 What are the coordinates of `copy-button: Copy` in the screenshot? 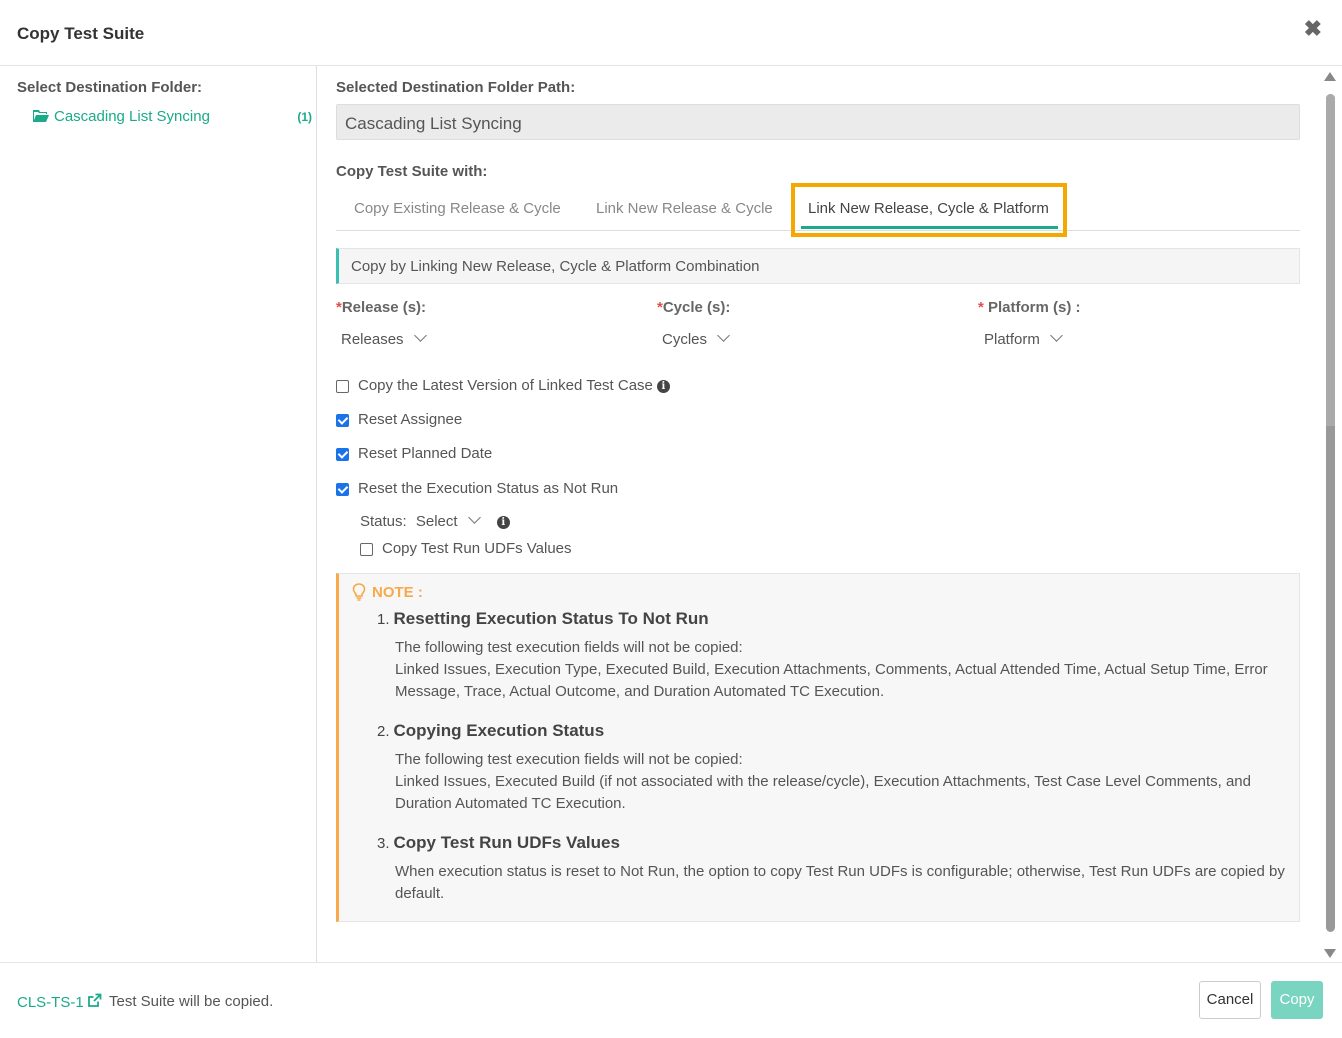 It's located at (1297, 1000).